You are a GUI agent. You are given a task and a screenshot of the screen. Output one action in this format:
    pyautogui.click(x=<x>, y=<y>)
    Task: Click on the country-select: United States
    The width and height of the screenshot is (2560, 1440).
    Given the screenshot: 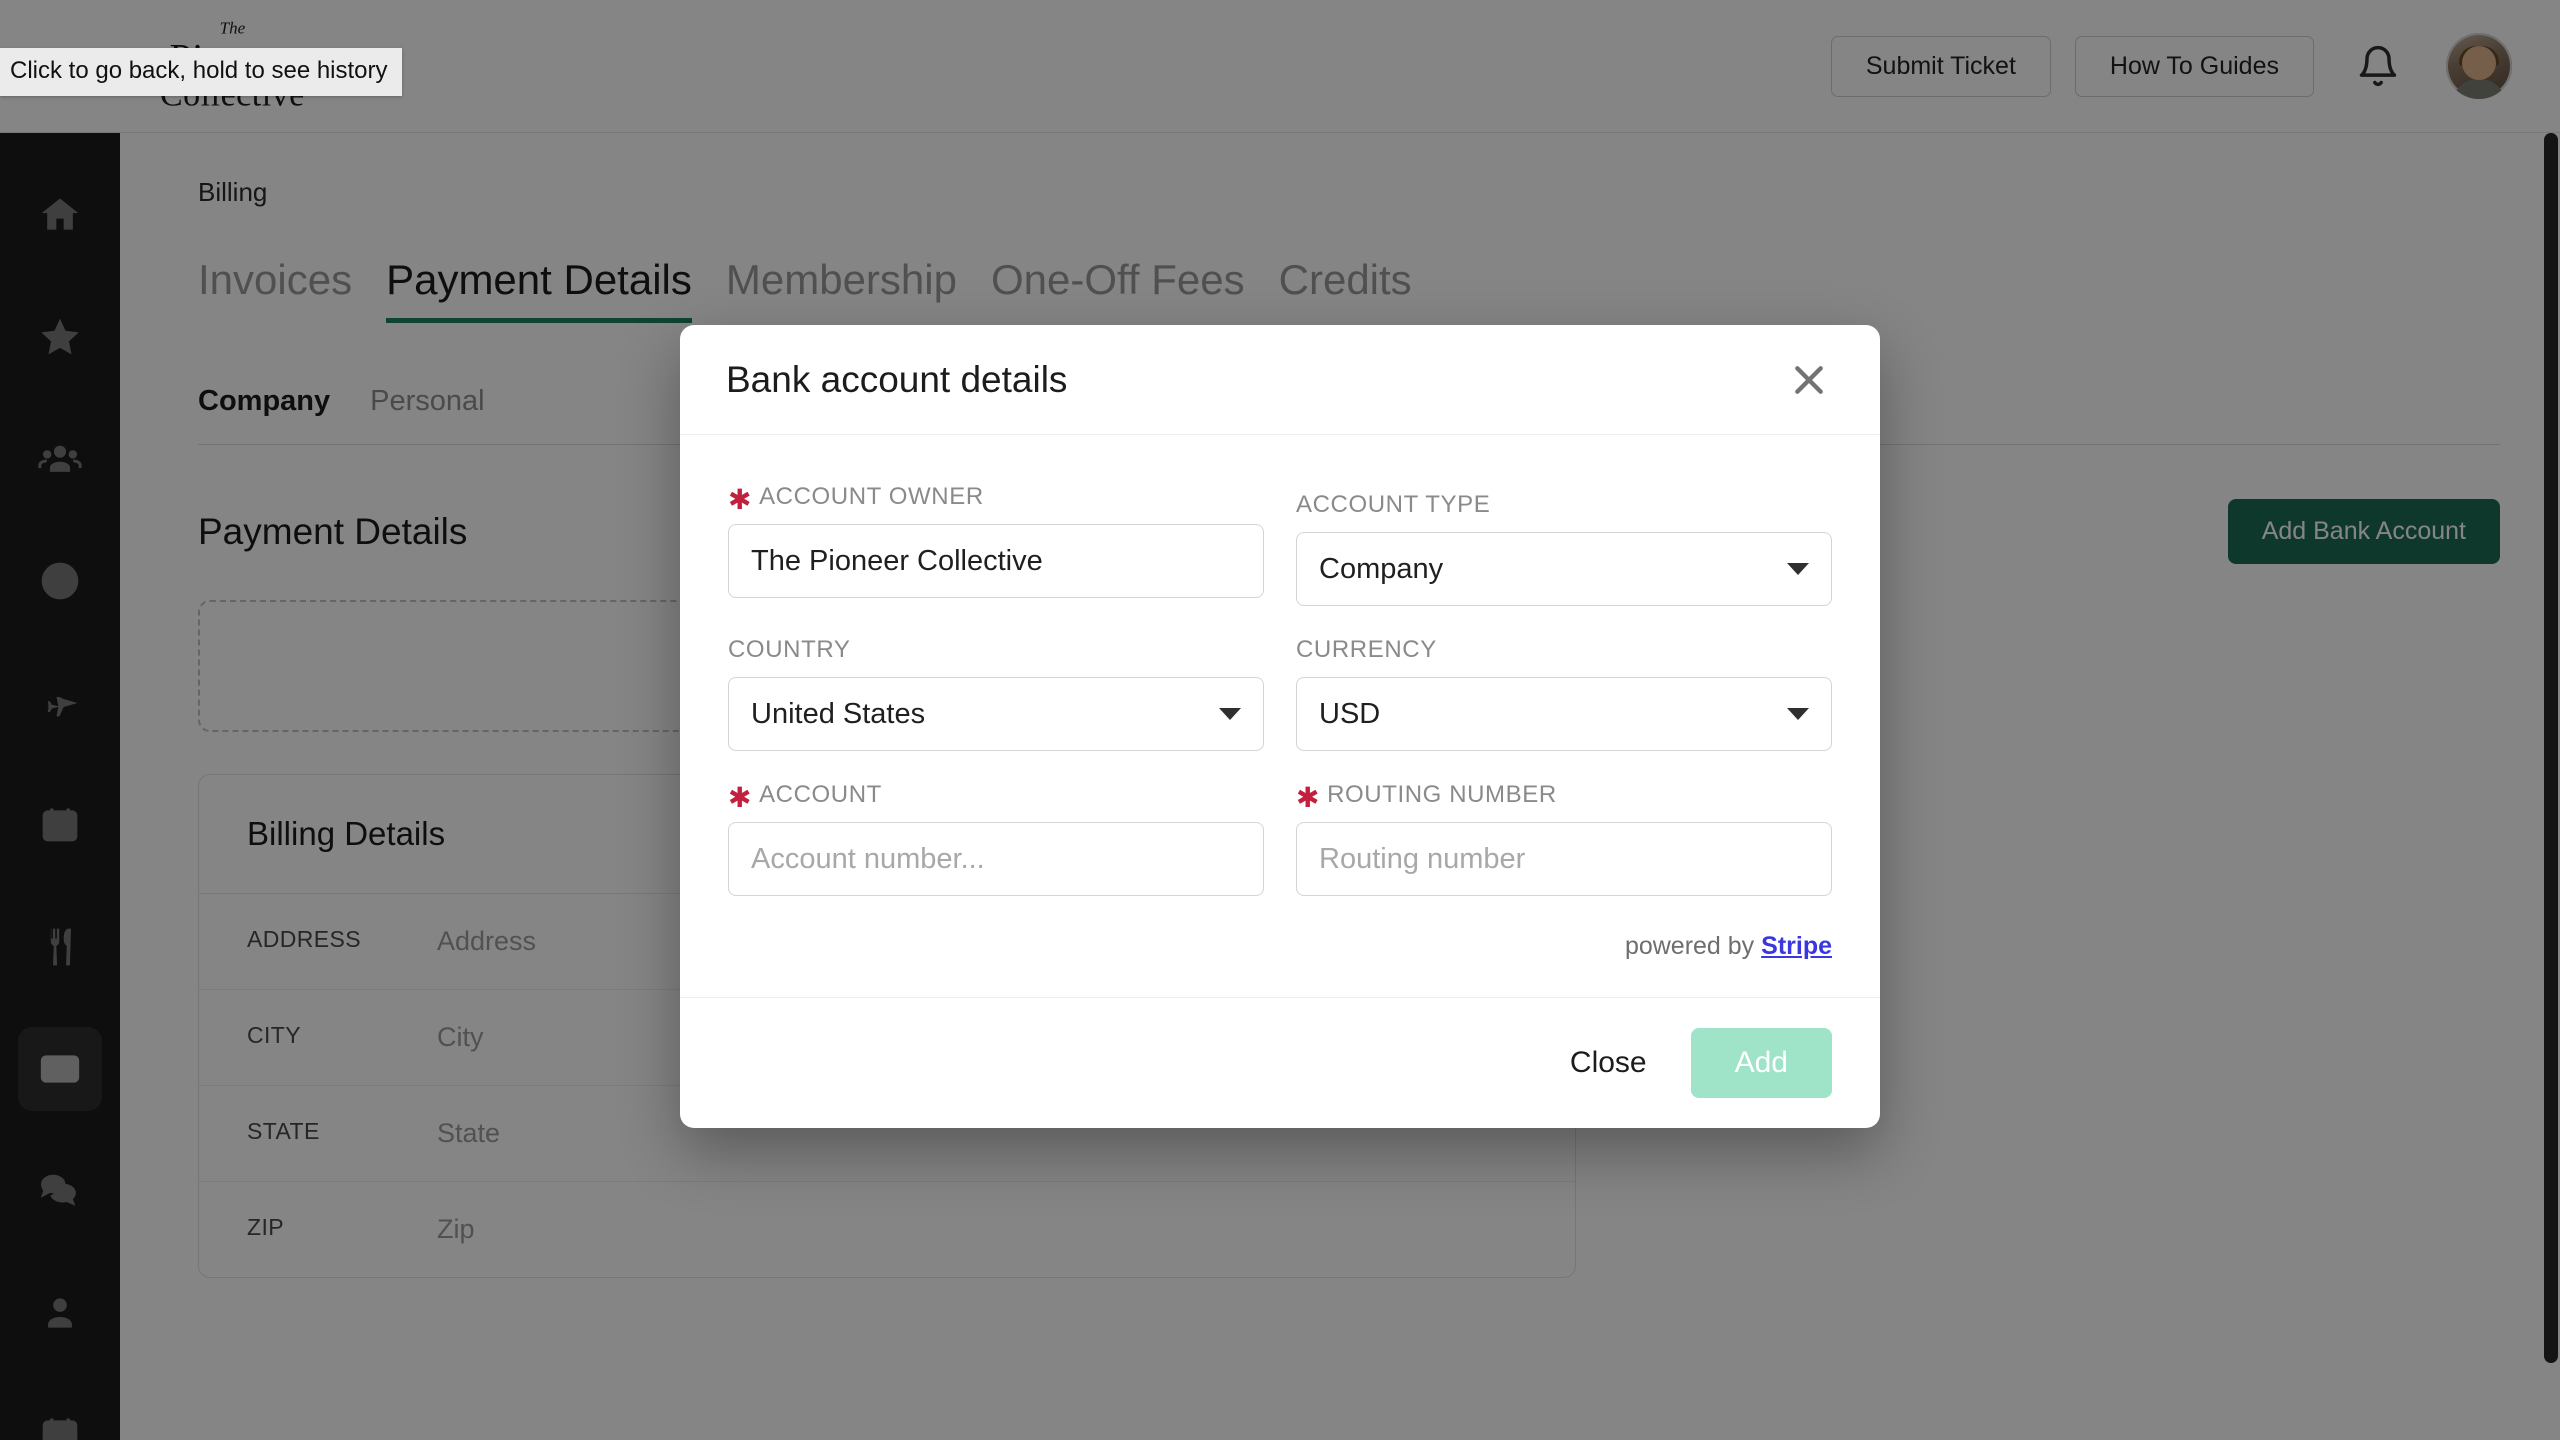 What is the action you would take?
    pyautogui.click(x=996, y=714)
    